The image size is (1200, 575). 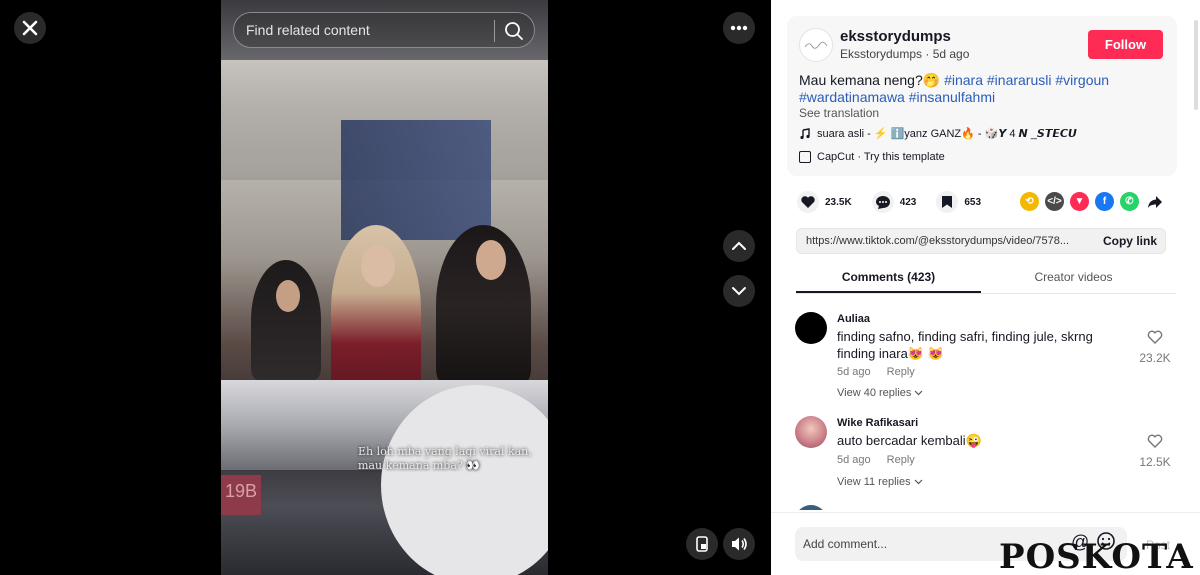 What do you see at coordinates (895, 36) in the screenshot?
I see `author-name: eksstorydumps` at bounding box center [895, 36].